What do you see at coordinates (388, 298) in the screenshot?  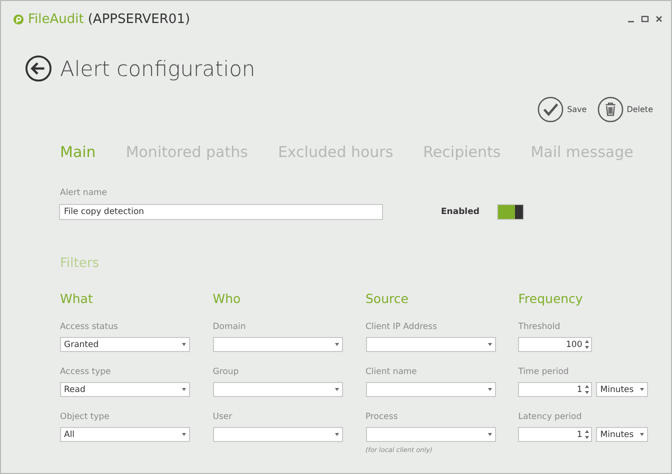 I see `column-heading: Source` at bounding box center [388, 298].